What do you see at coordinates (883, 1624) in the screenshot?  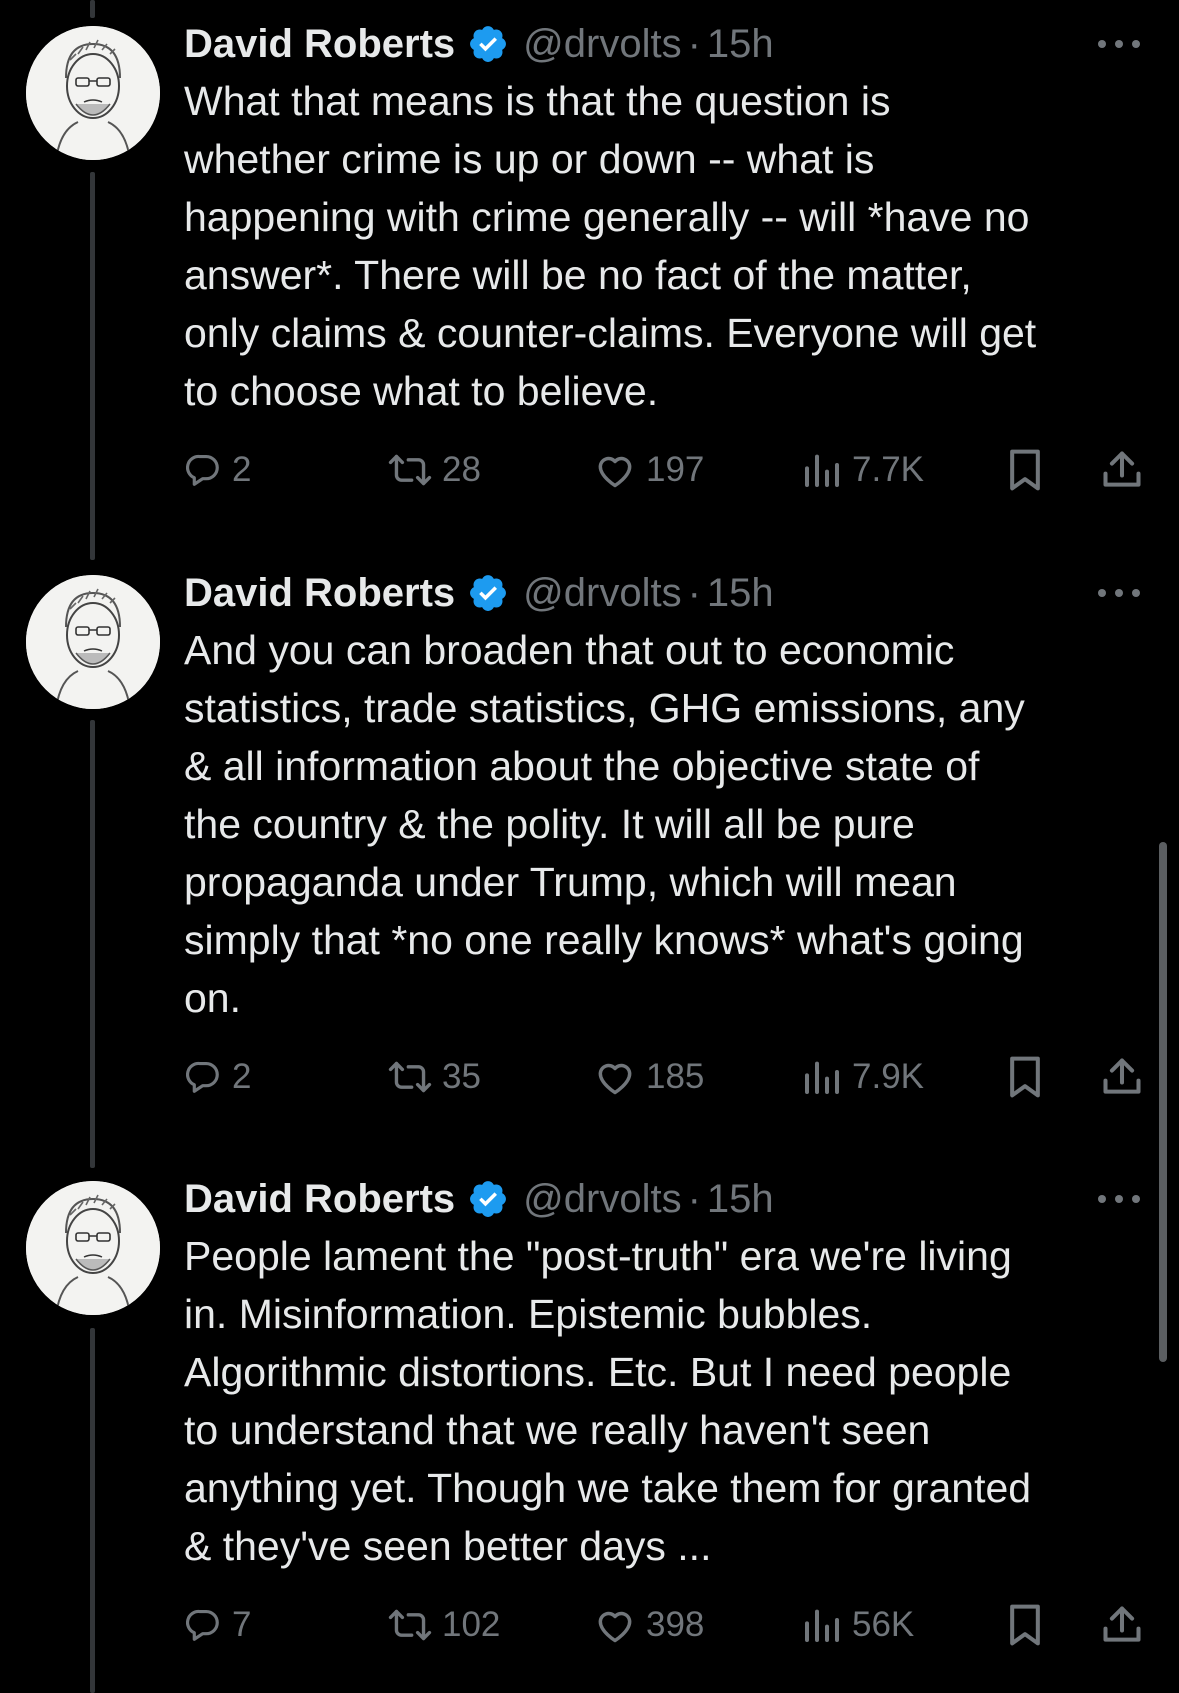 I see `views-count: 56K` at bounding box center [883, 1624].